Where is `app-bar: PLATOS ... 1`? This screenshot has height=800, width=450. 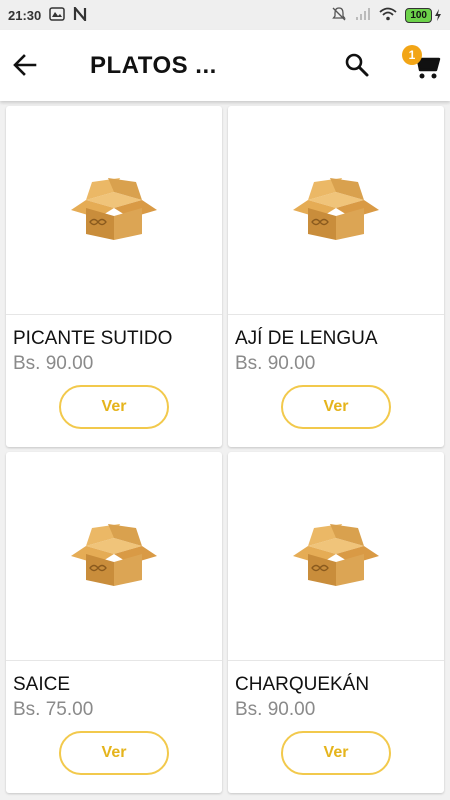
app-bar: PLATOS ... 1 is located at coordinates (225, 65).